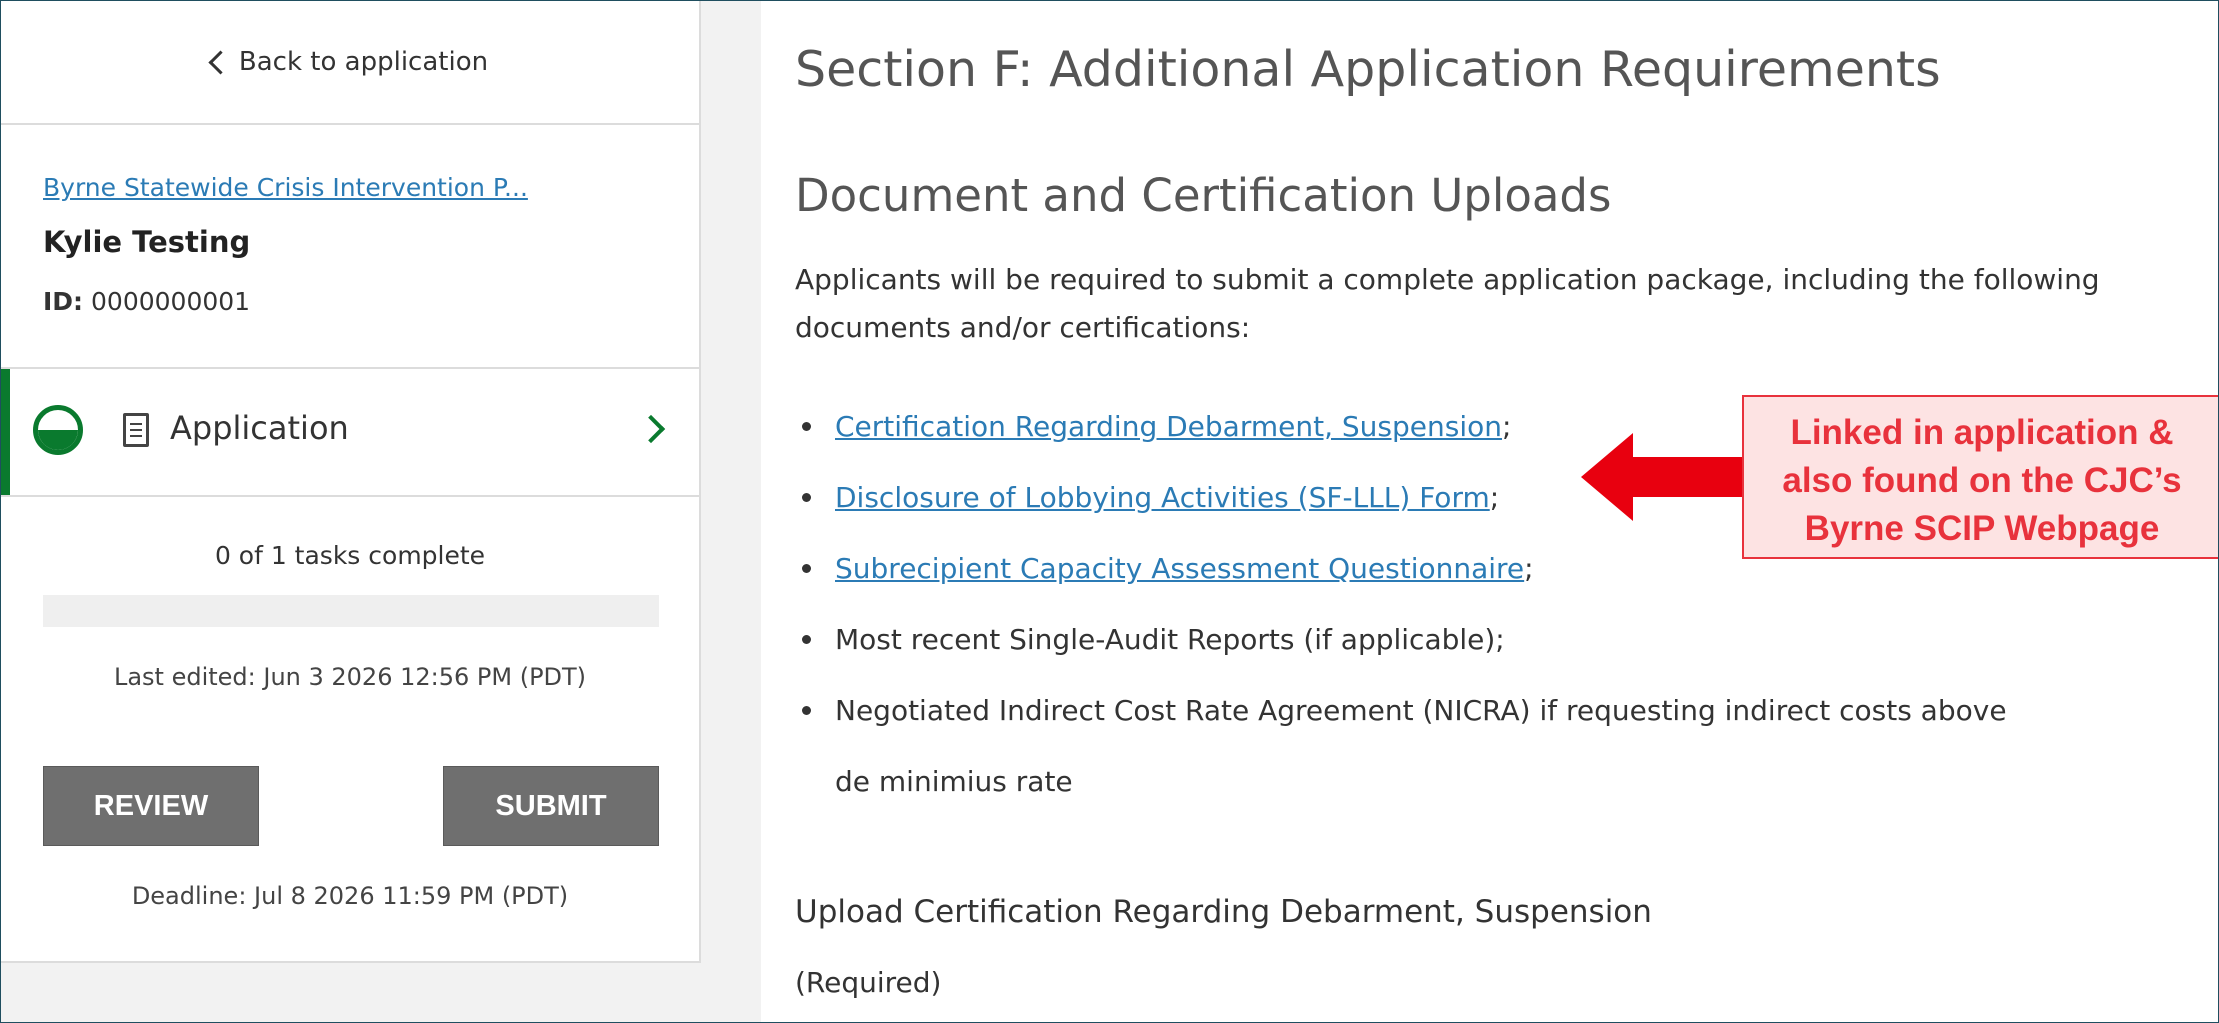  I want to click on back-label: Back to application, so click(363, 62).